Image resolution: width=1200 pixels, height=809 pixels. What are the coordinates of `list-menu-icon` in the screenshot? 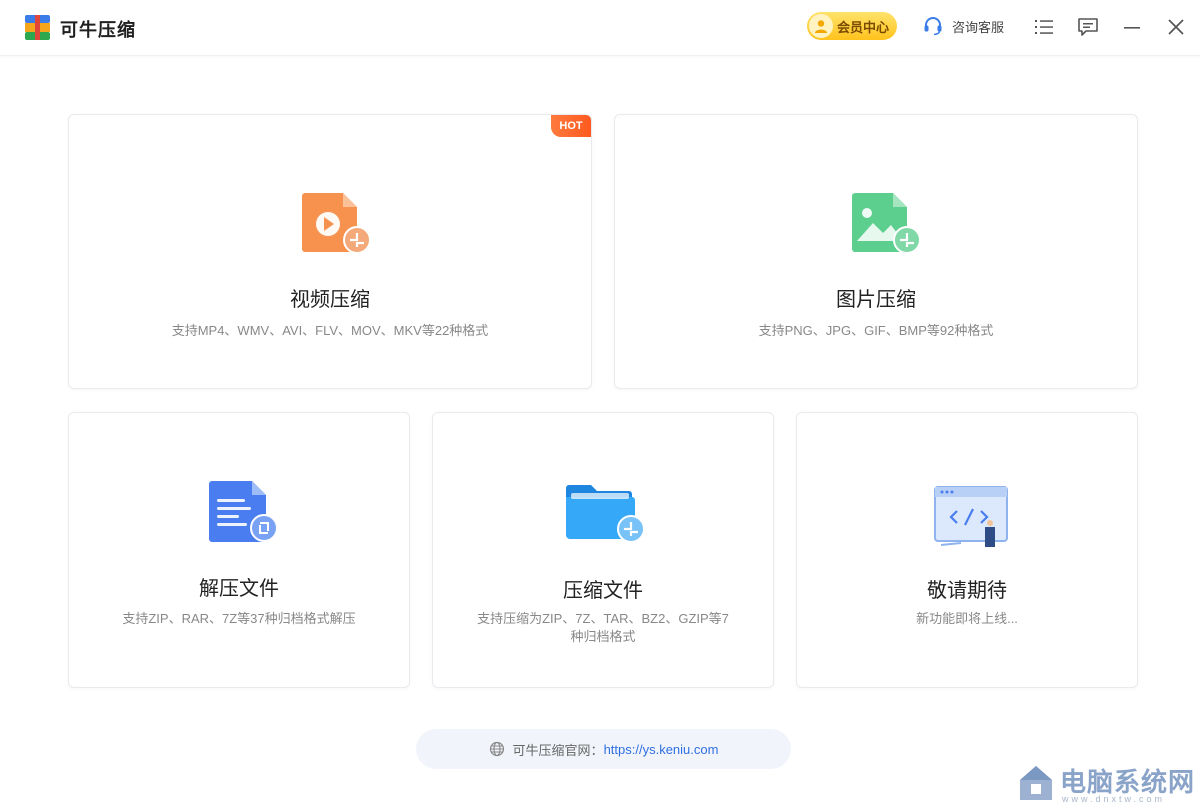 It's located at (1044, 27).